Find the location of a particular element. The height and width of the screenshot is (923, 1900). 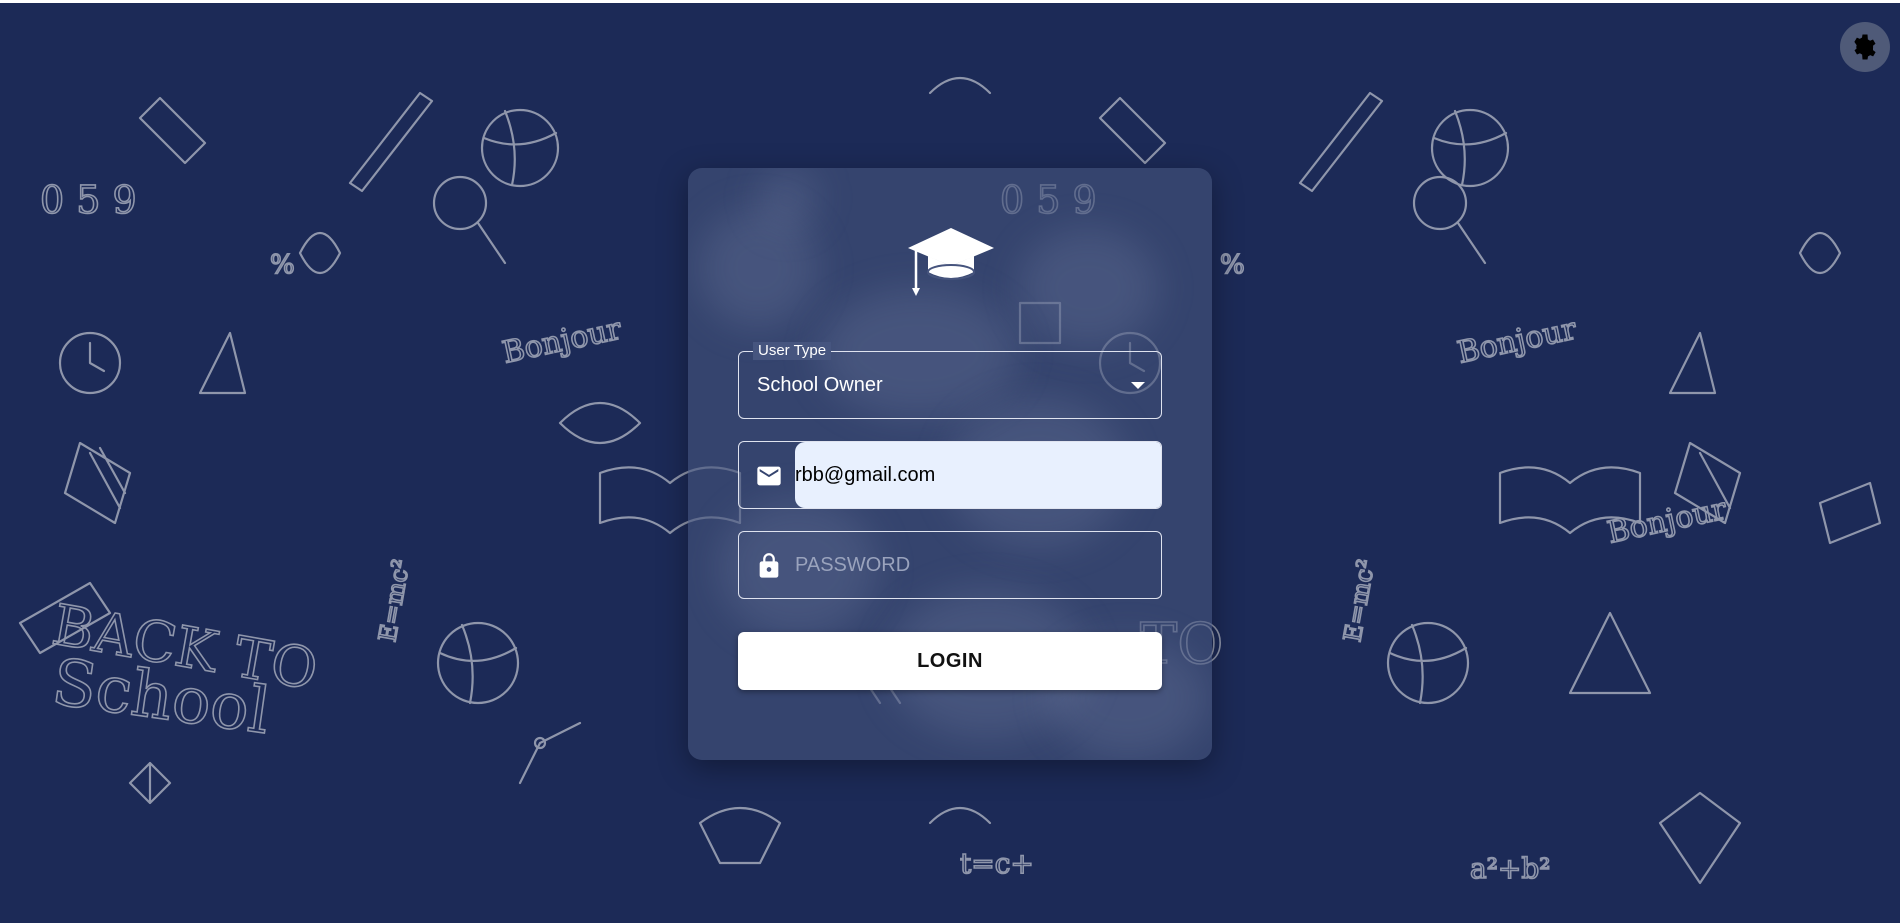

svg-text: 0 5 9 is located at coordinates (88, 200).